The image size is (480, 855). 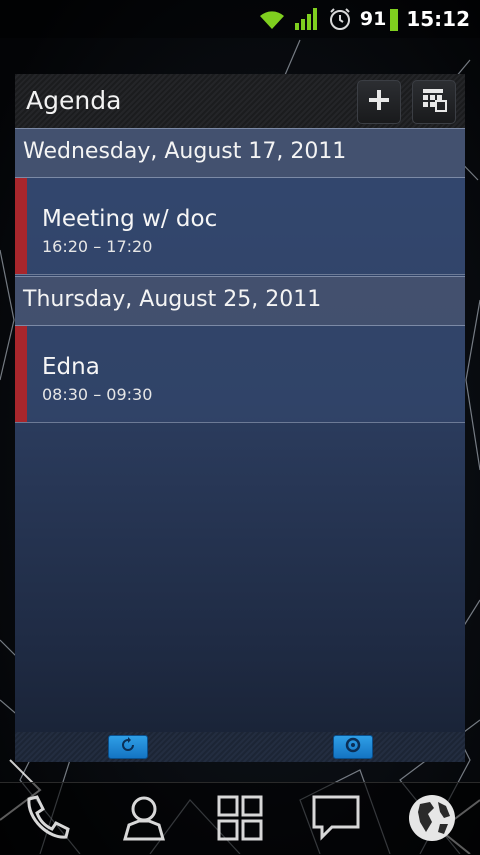 What do you see at coordinates (74, 100) in the screenshot?
I see `widget-title: Agenda` at bounding box center [74, 100].